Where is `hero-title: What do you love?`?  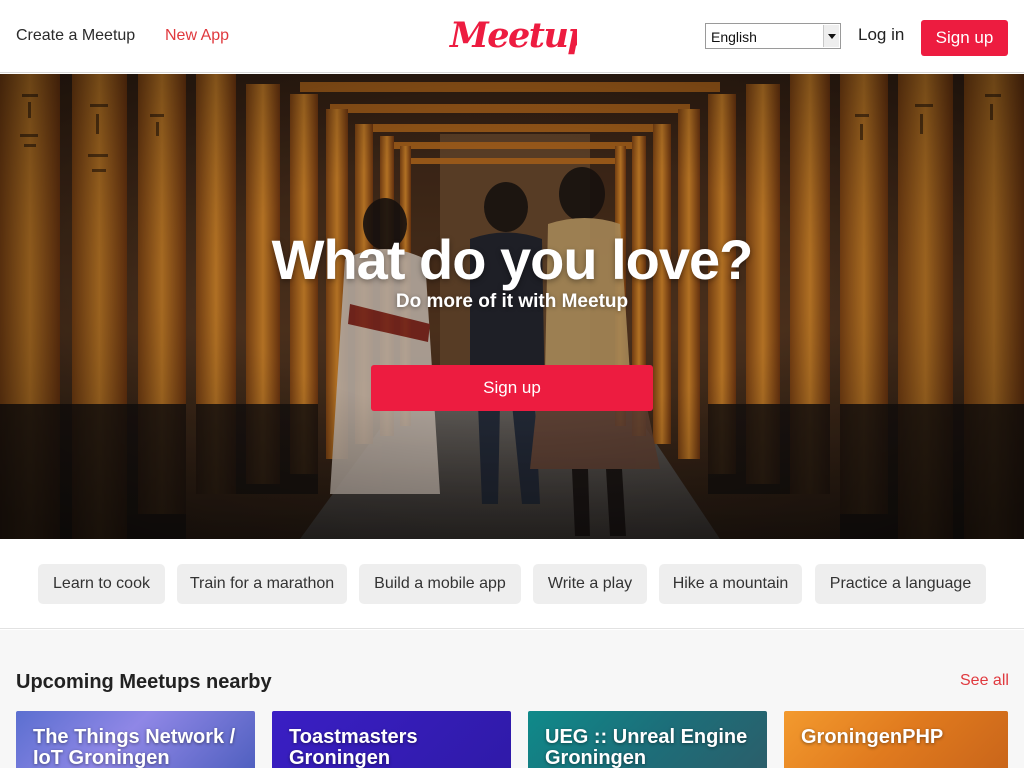
hero-title: What do you love? is located at coordinates (512, 259).